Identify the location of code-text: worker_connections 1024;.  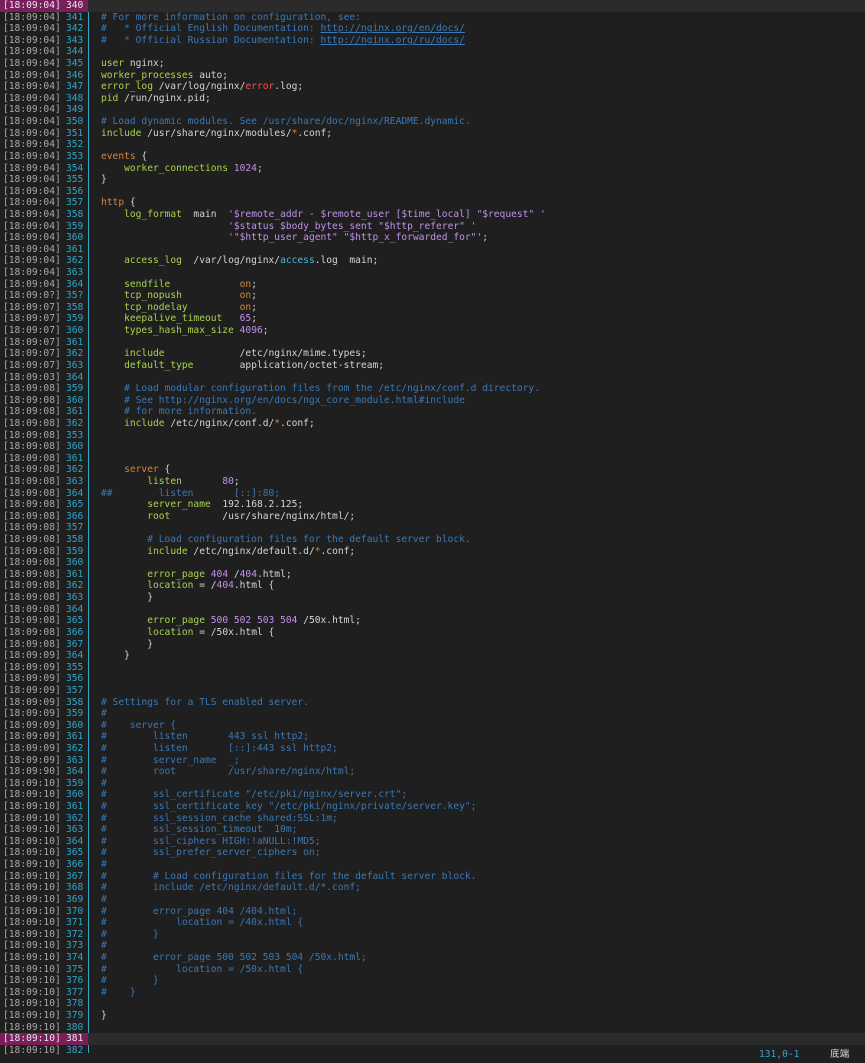
(182, 169).